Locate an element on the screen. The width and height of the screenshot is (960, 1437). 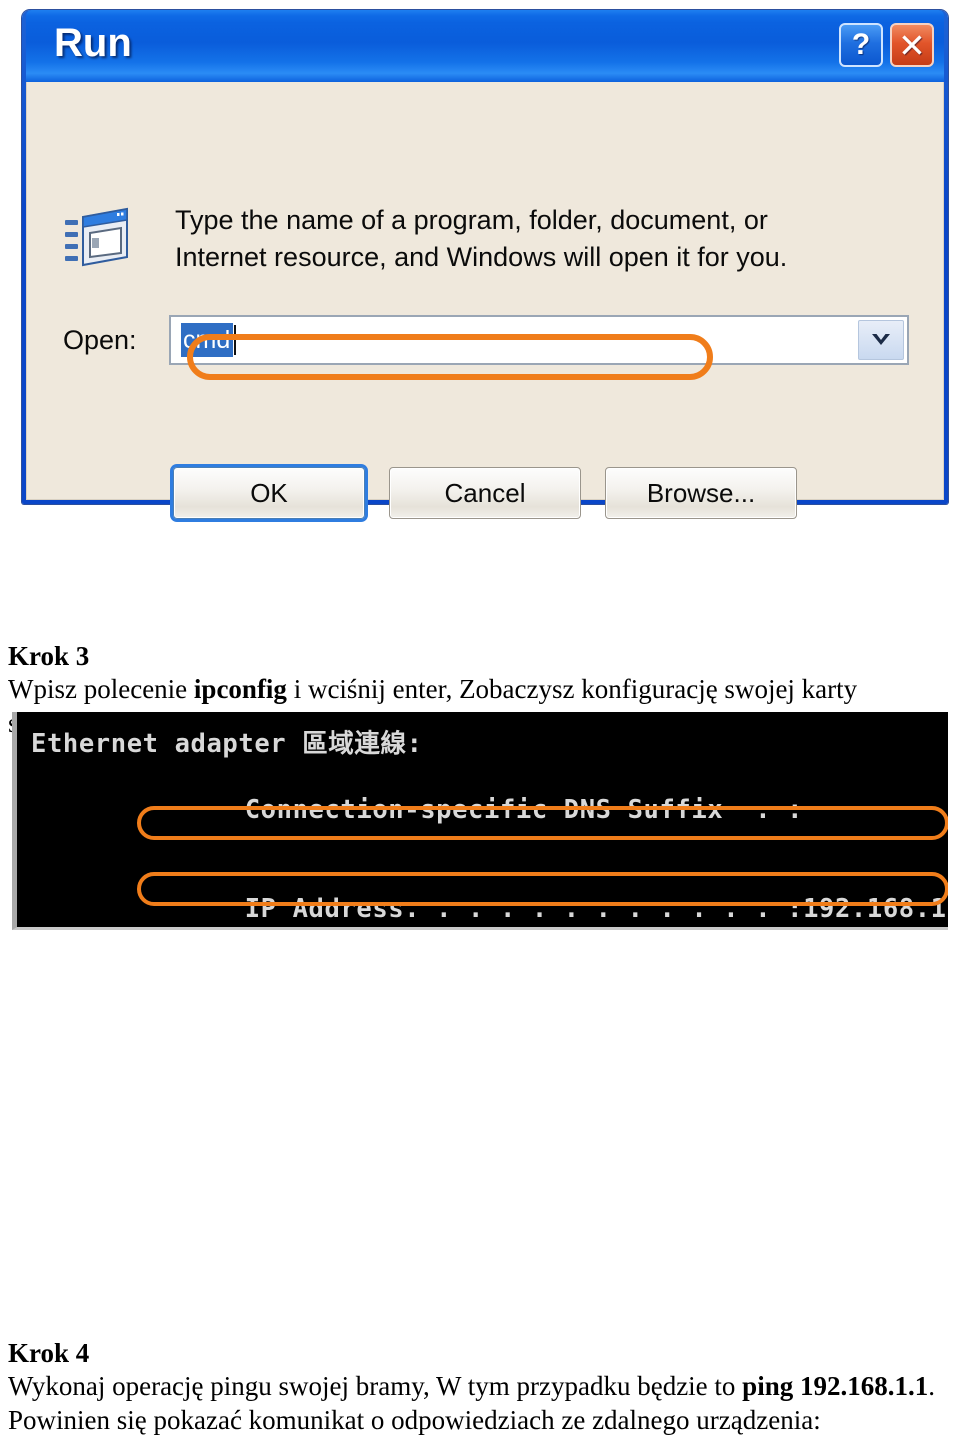
dialog-title: Run is located at coordinates (93, 43).